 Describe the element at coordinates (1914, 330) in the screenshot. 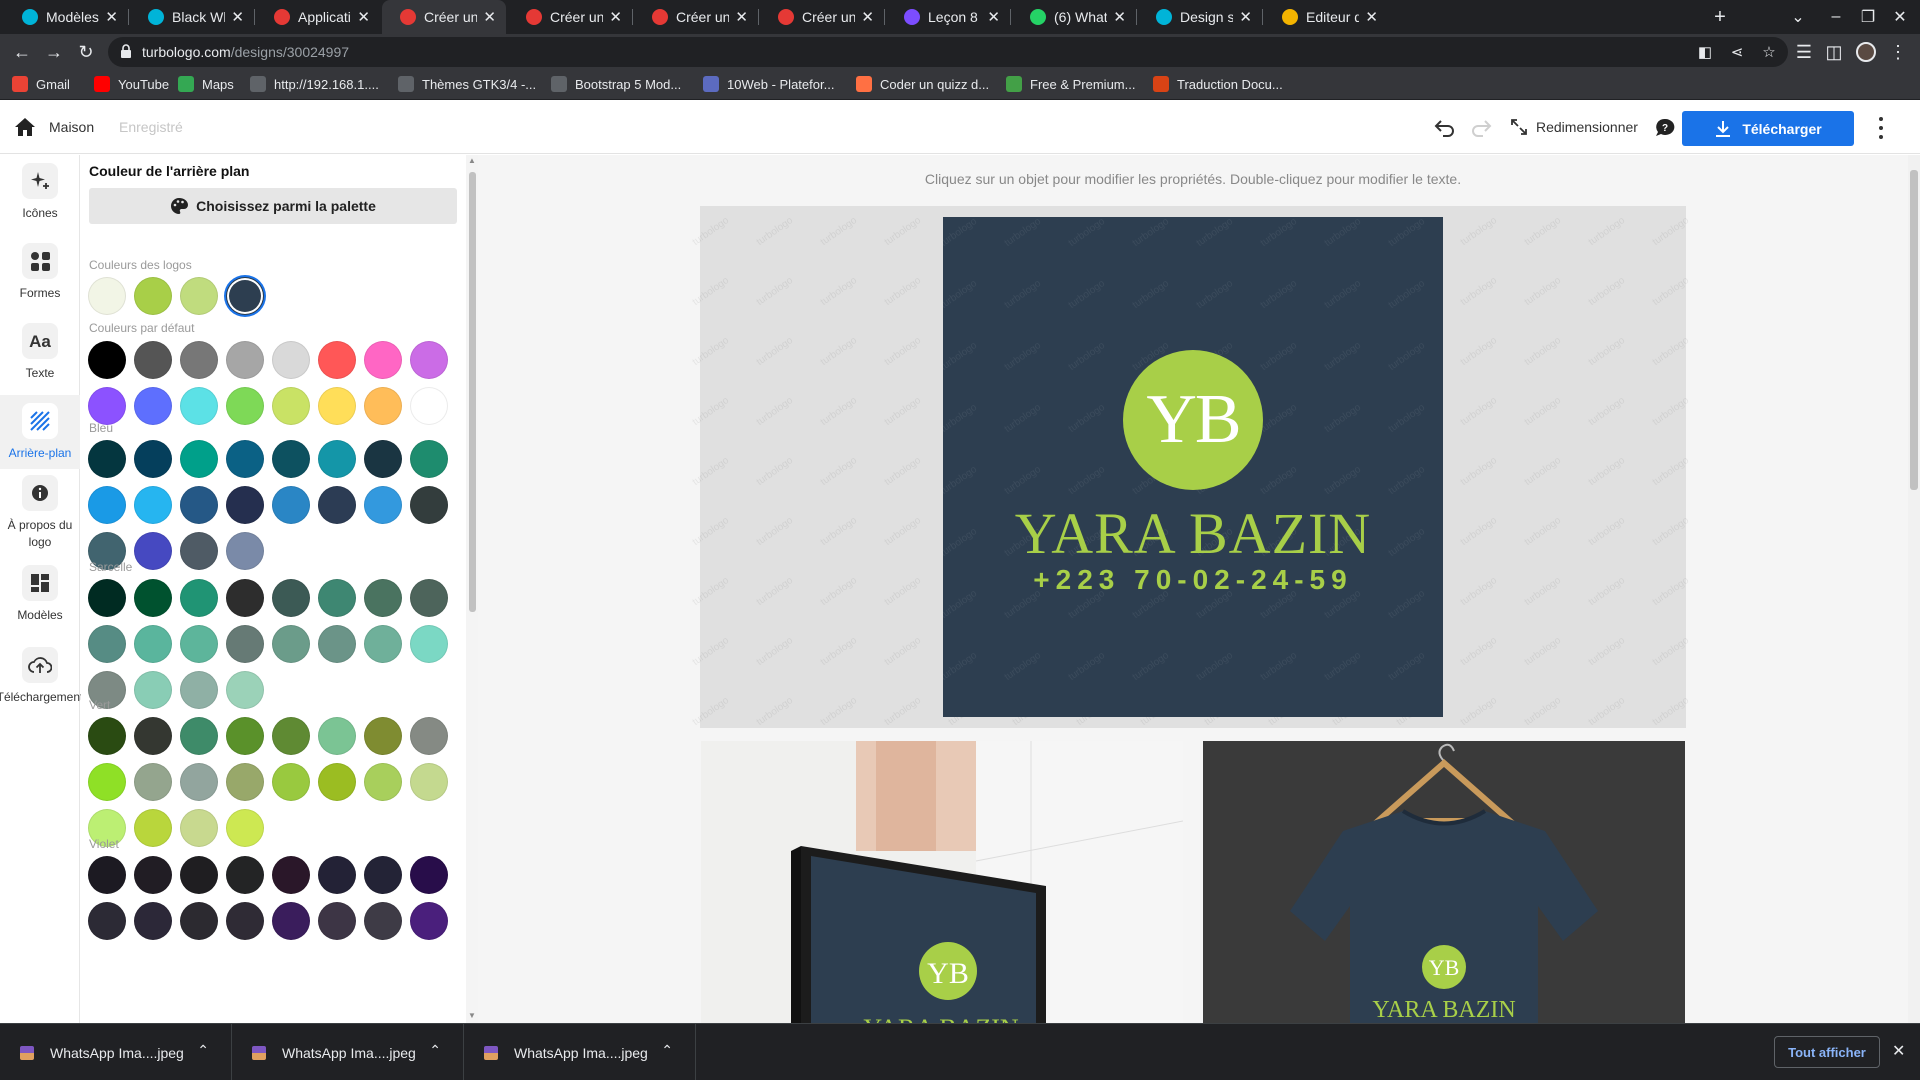

I see `main-scrollbar-thumb` at that location.